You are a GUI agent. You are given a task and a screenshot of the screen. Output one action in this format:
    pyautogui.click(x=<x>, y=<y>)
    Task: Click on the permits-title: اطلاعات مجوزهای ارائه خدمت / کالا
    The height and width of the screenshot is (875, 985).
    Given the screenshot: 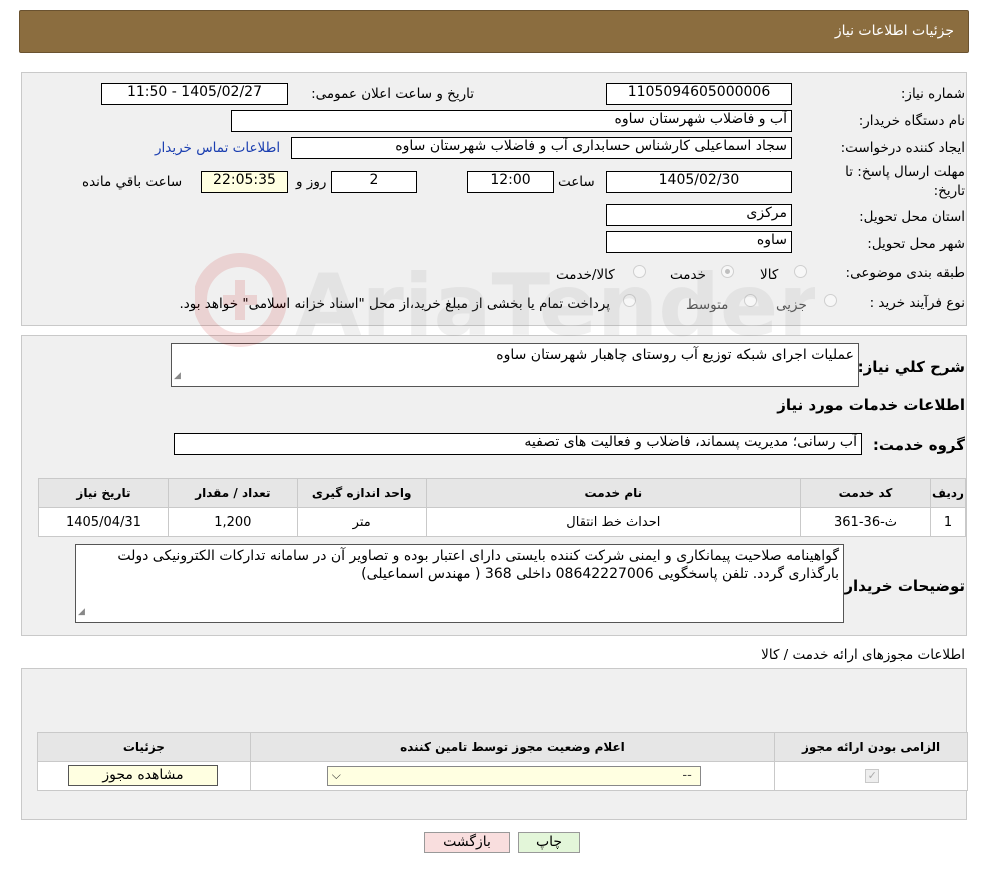 What is the action you would take?
    pyautogui.click(x=863, y=655)
    